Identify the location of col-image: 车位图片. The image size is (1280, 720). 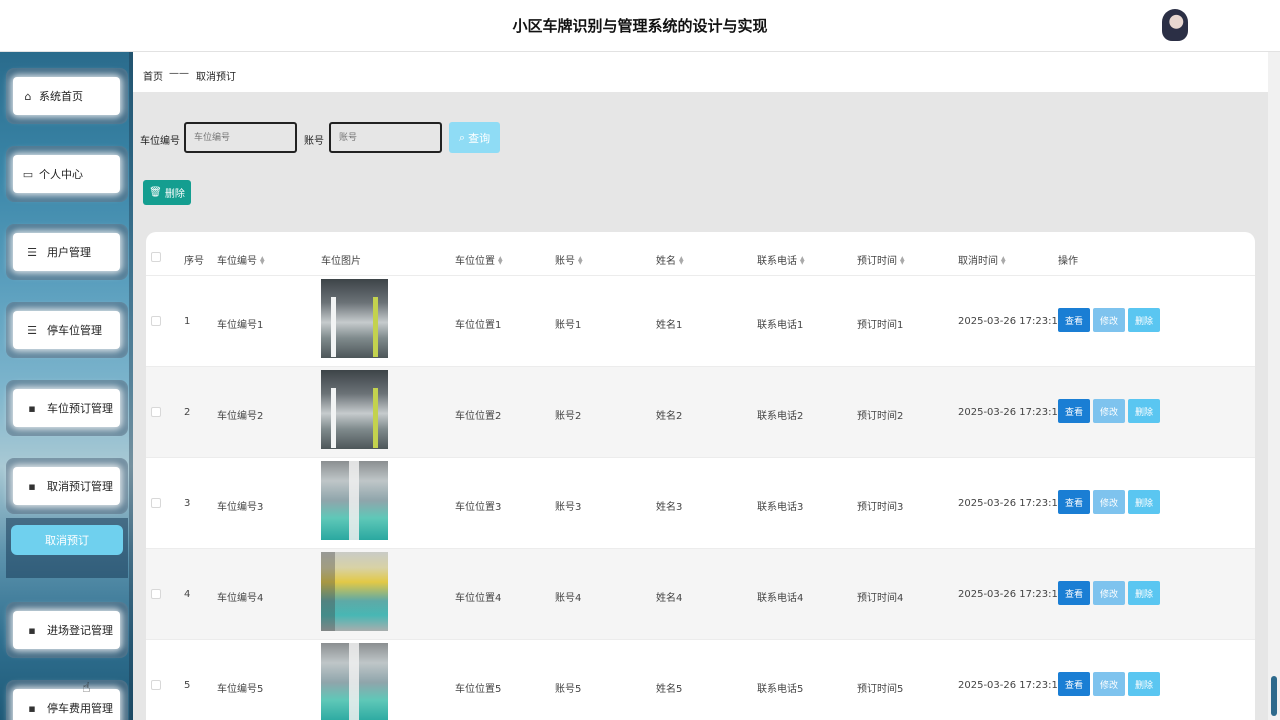
(341, 261).